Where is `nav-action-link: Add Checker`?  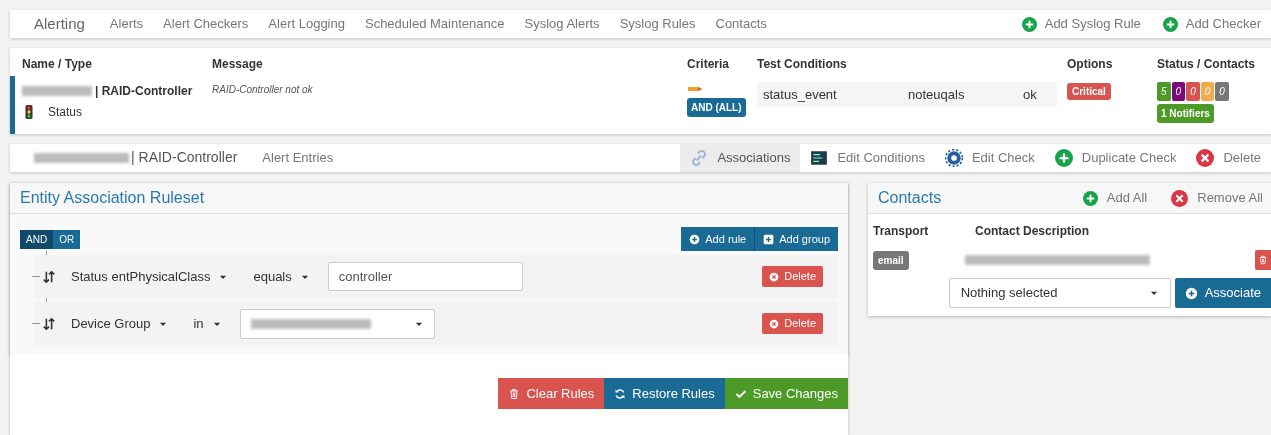 nav-action-link: Add Checker is located at coordinates (1211, 24).